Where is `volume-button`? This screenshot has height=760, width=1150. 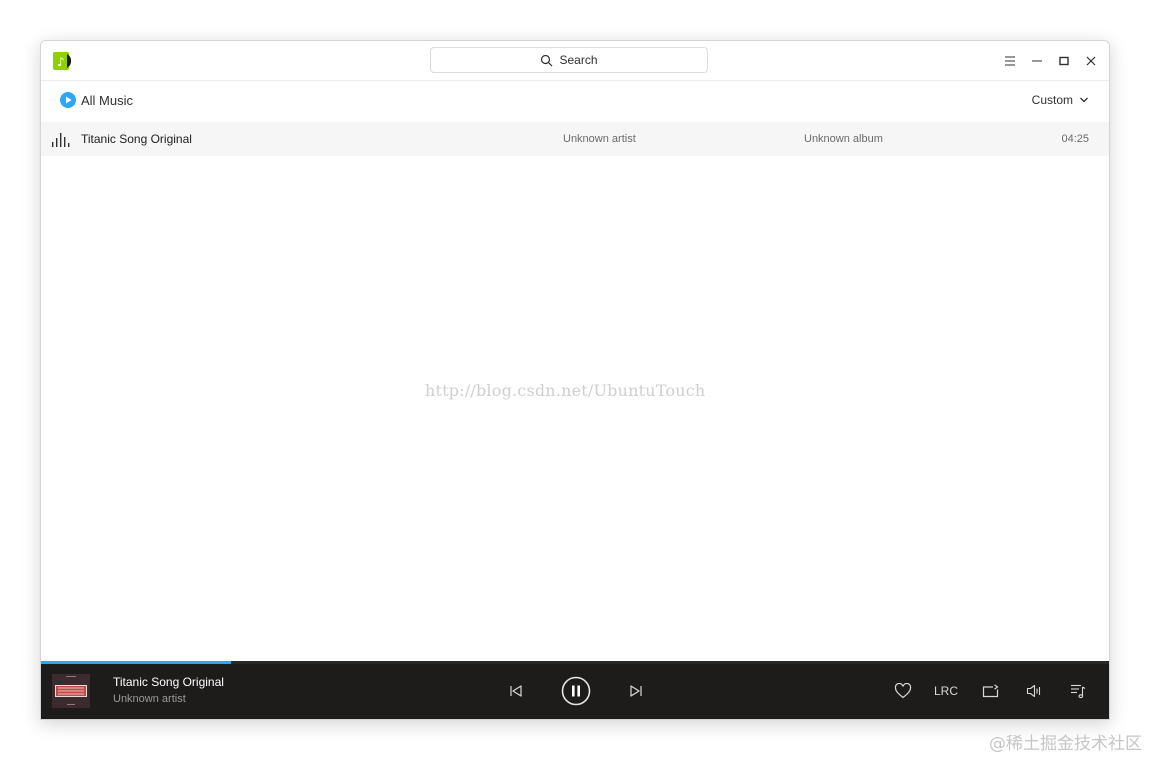 volume-button is located at coordinates (1034, 691).